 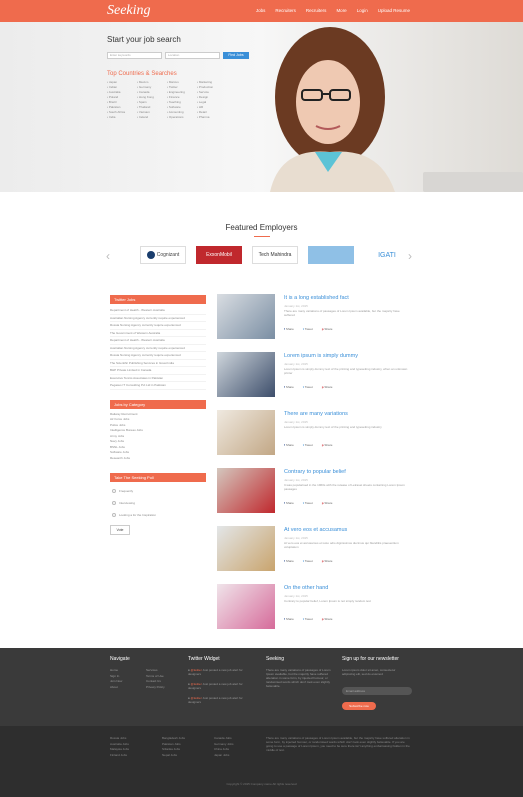 I want to click on employer-logo-igati: IGATI, so click(x=387, y=255).